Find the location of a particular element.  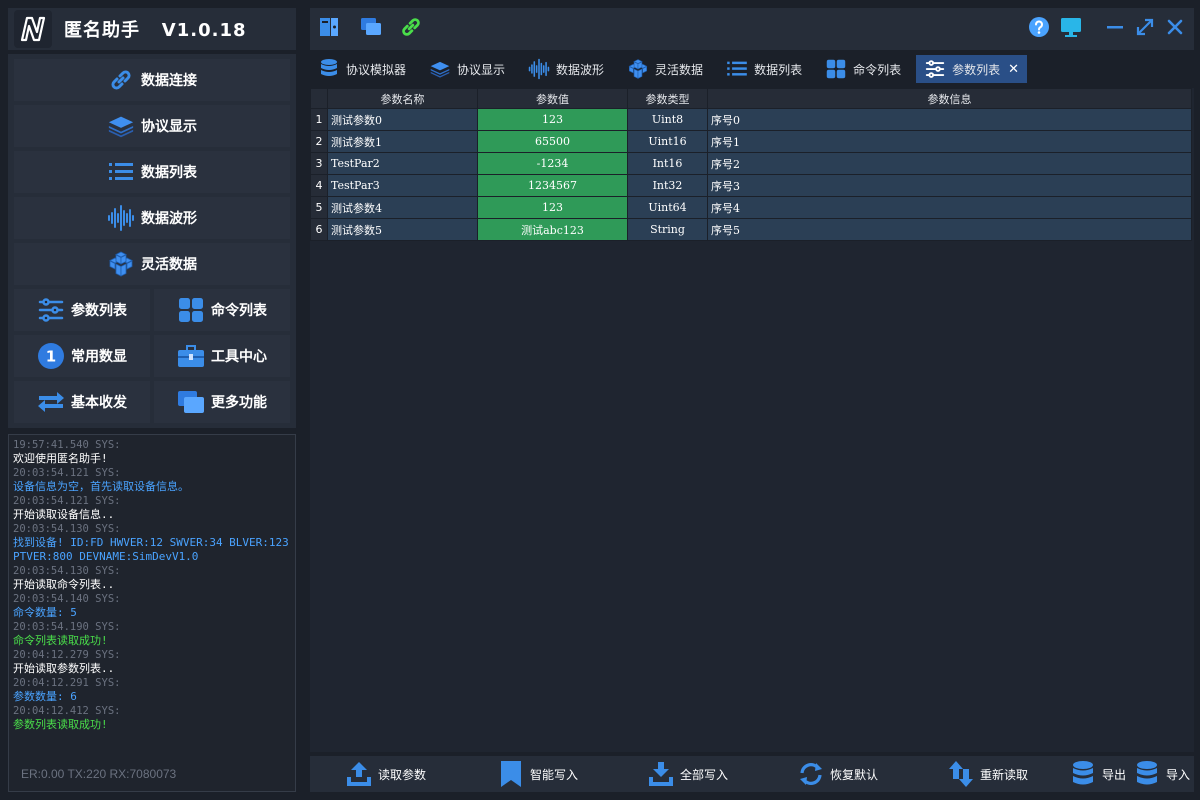

nav-basic-txrx-button: 基本收发 is located at coordinates (82, 402).